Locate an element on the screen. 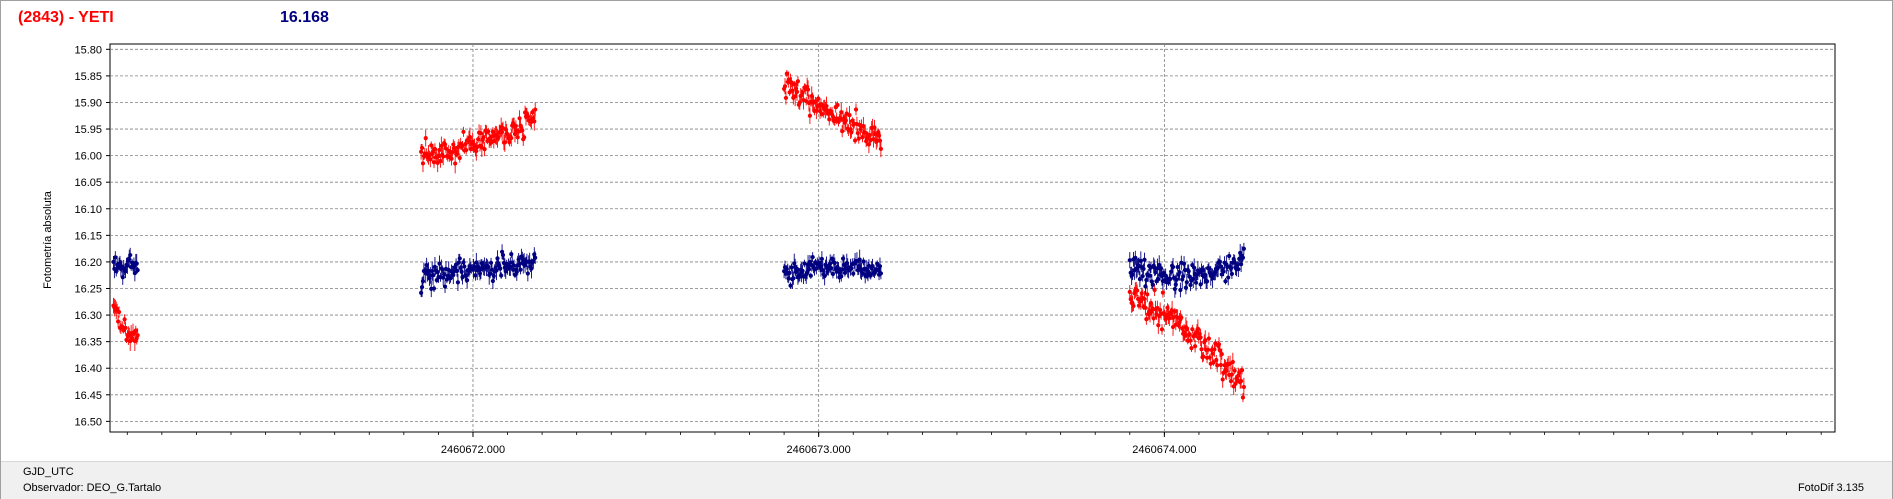  y-tick-label: 16.05 is located at coordinates (88, 183).